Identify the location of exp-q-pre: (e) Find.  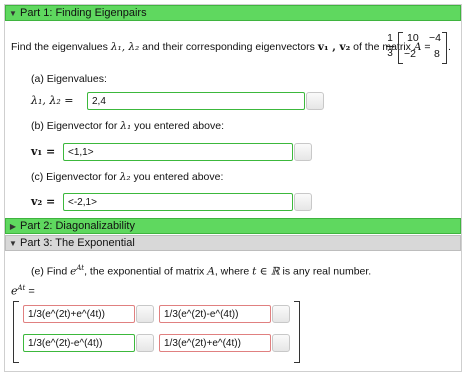
(51, 271).